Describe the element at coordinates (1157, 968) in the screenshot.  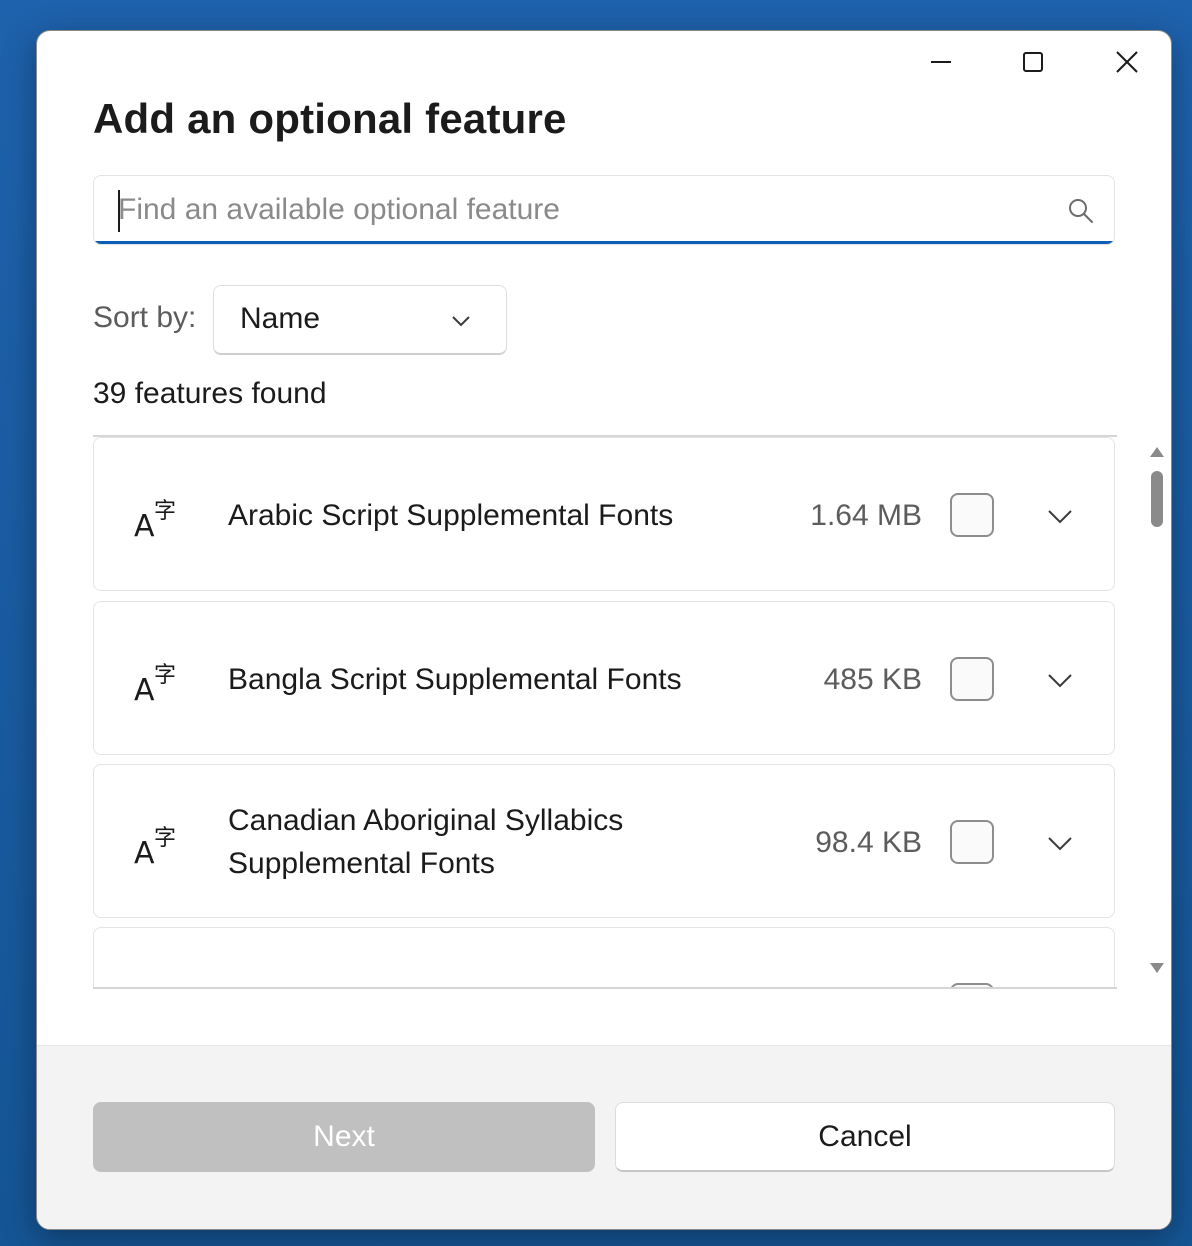
I see `scroll-down-arrow-icon` at that location.